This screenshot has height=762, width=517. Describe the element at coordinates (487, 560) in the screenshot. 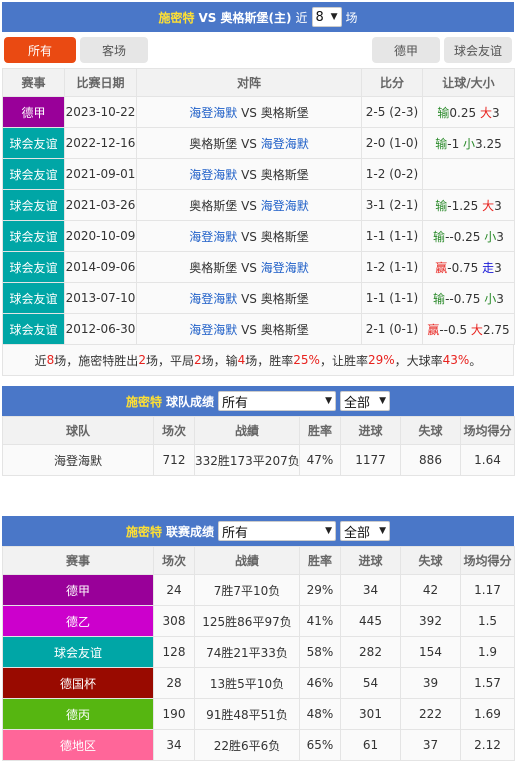

I see `col-avg-points: 场均得分` at that location.